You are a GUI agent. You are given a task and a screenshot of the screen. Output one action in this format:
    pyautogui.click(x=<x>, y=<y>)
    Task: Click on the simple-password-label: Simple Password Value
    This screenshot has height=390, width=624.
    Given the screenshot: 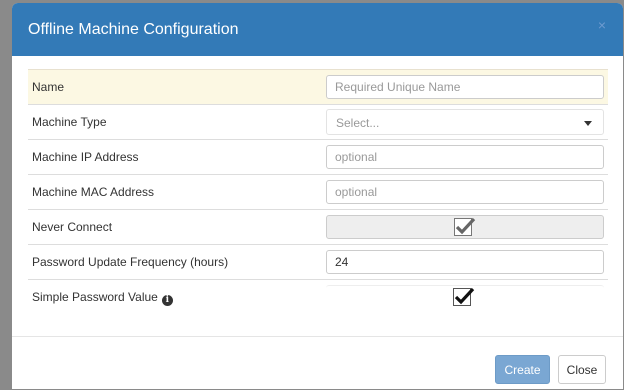 What is the action you would take?
    pyautogui.click(x=95, y=297)
    